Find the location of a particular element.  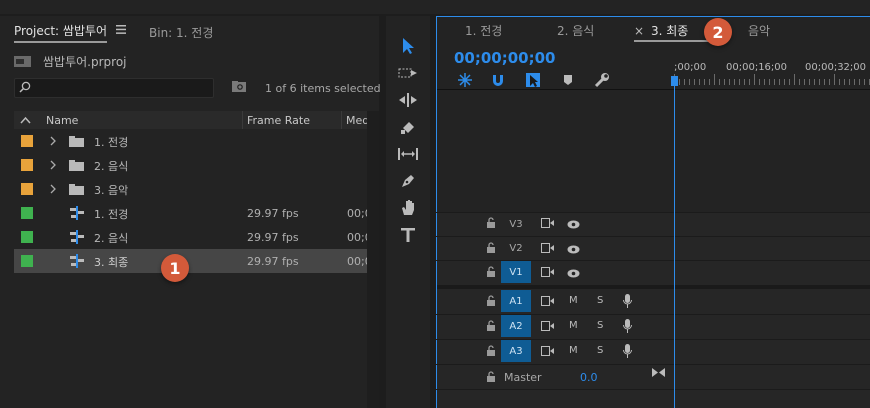

column-frame-rate: Frame Rate is located at coordinates (278, 120).